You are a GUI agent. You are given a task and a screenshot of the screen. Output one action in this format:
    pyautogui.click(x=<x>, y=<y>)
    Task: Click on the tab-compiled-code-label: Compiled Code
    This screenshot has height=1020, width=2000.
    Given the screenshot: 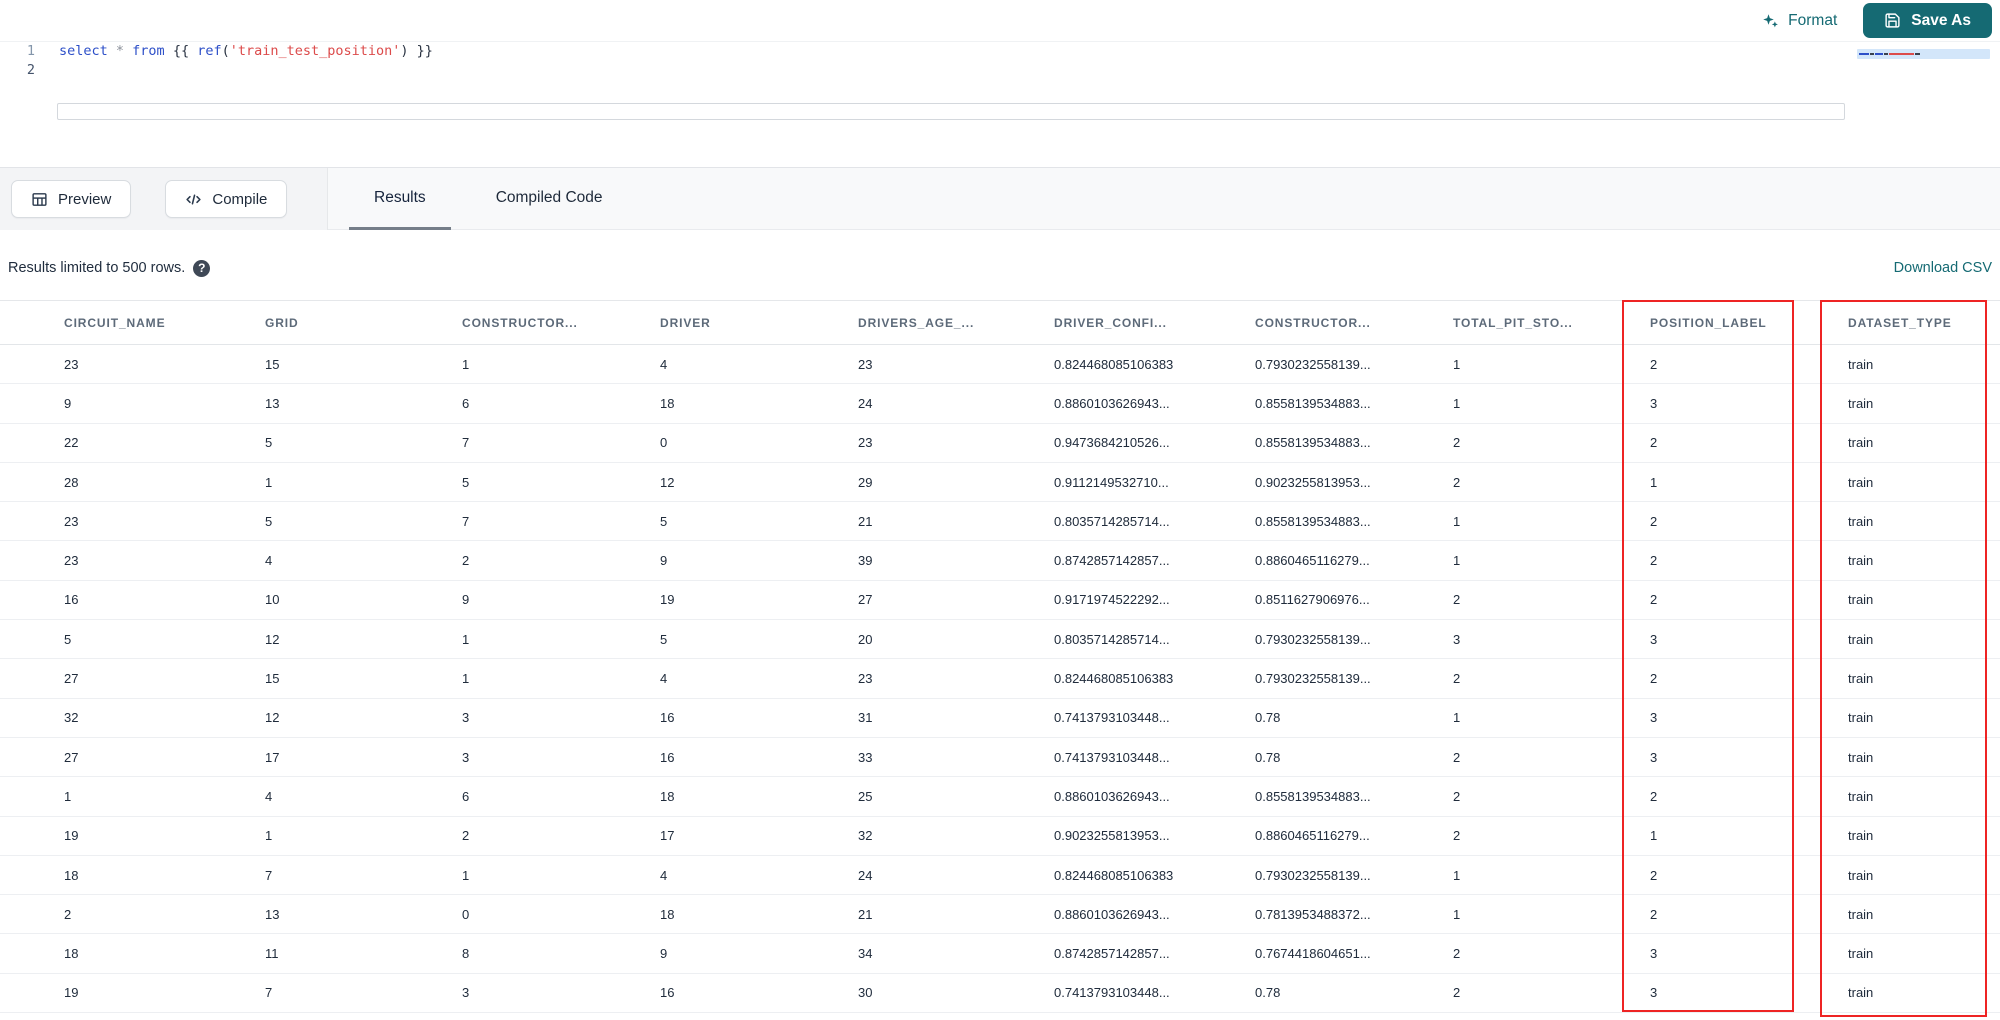 What is the action you would take?
    pyautogui.click(x=549, y=197)
    